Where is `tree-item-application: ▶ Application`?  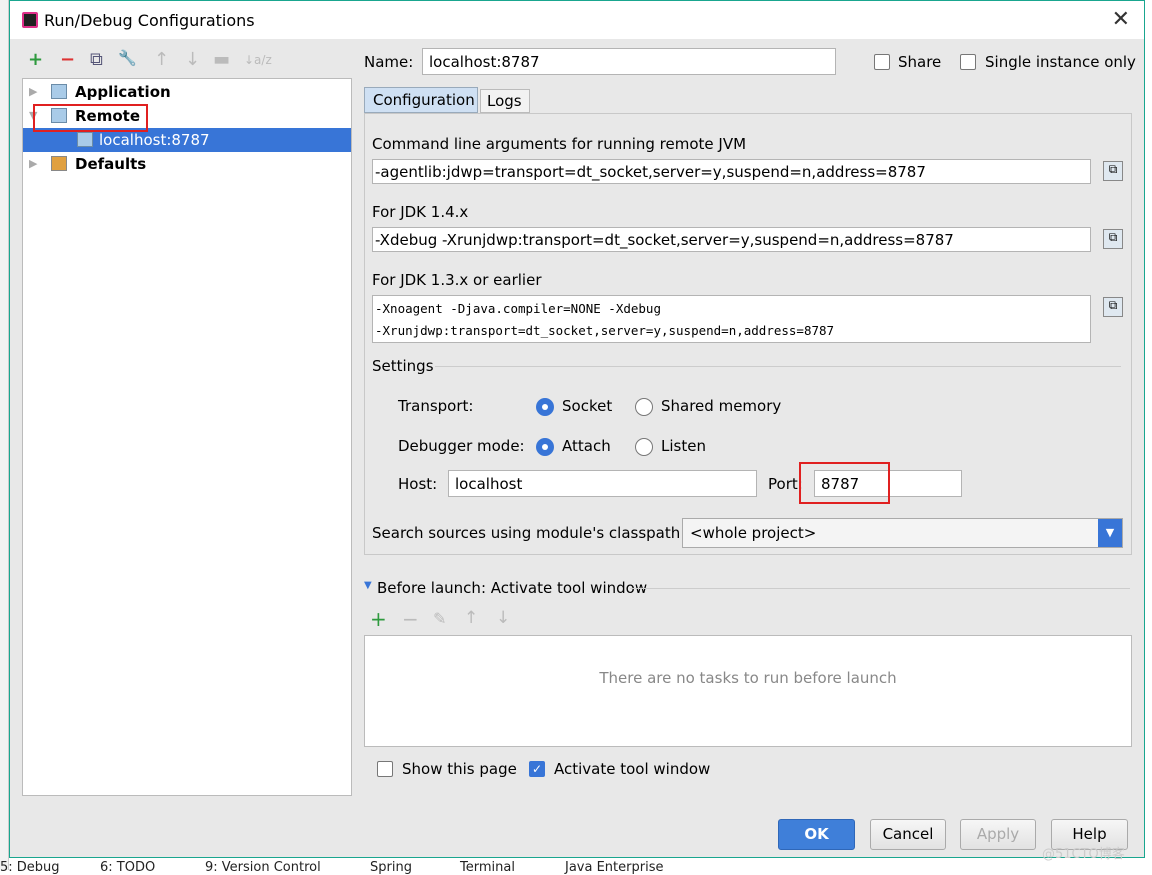 tree-item-application: ▶ Application is located at coordinates (187, 92).